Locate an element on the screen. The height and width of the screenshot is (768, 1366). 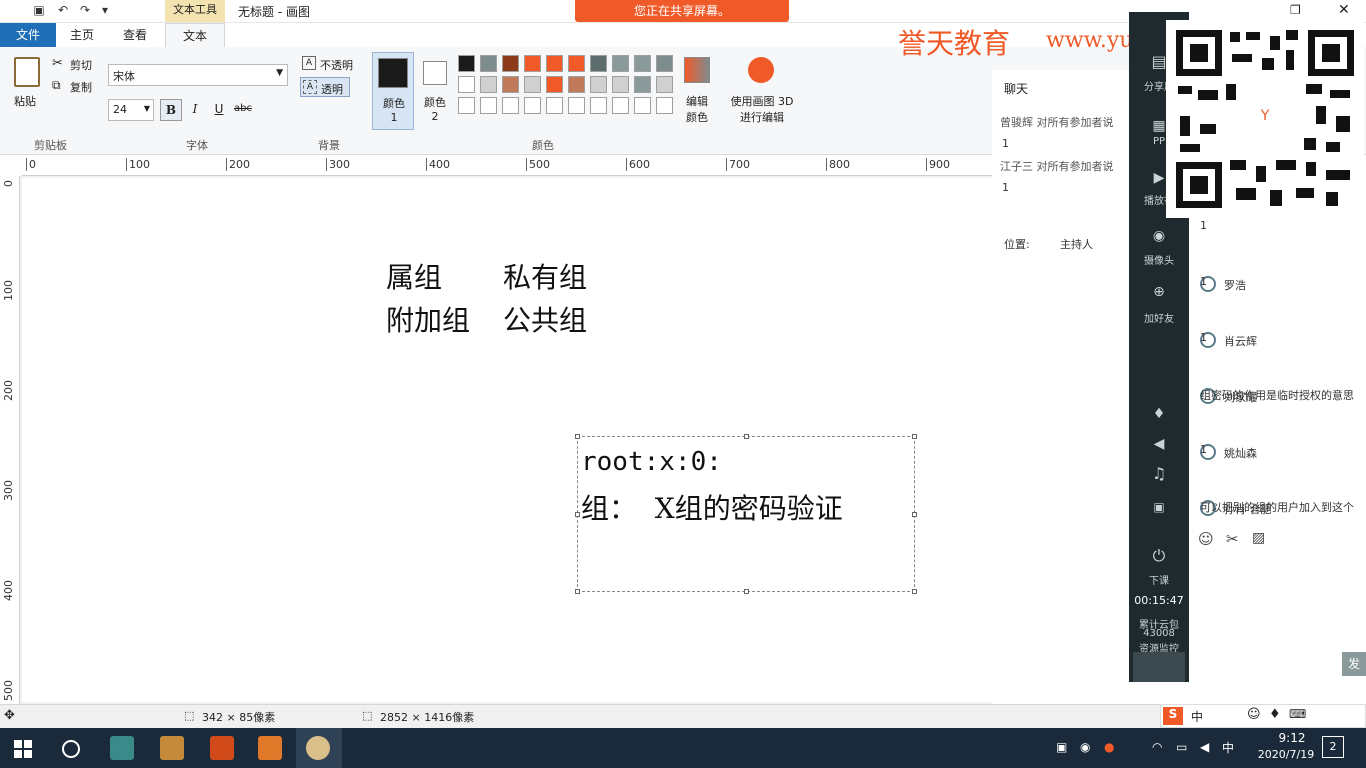
customize-quick-access-icon: ▾ is located at coordinates (105, 11).